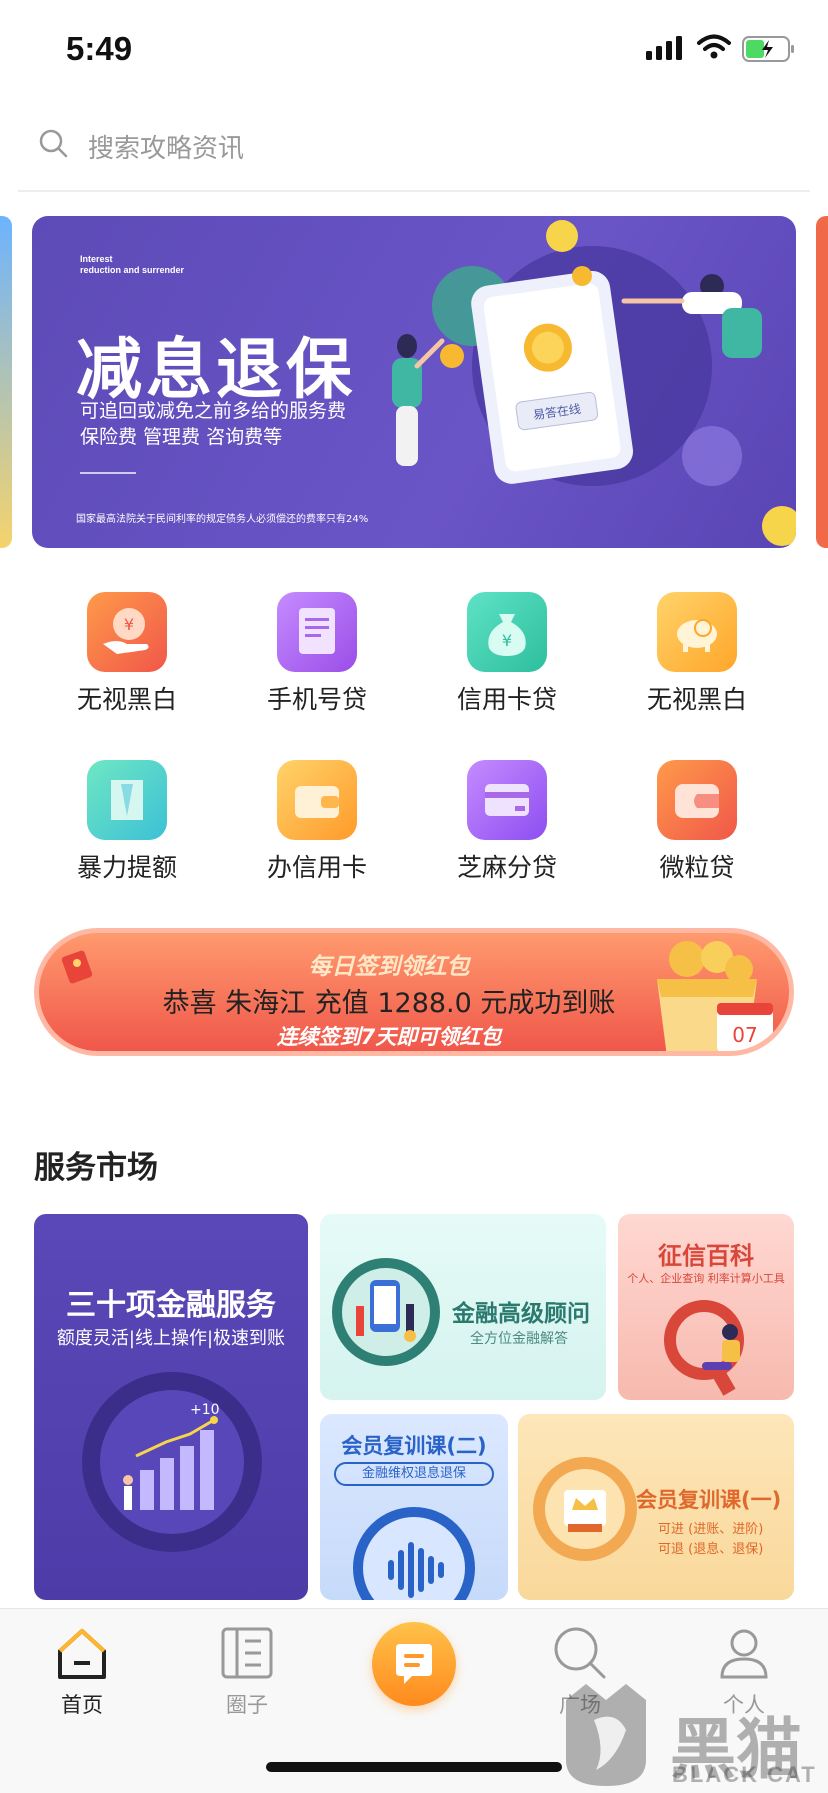  What do you see at coordinates (706, 1256) in the screenshot?
I see `card-title: 征信百科` at bounding box center [706, 1256].